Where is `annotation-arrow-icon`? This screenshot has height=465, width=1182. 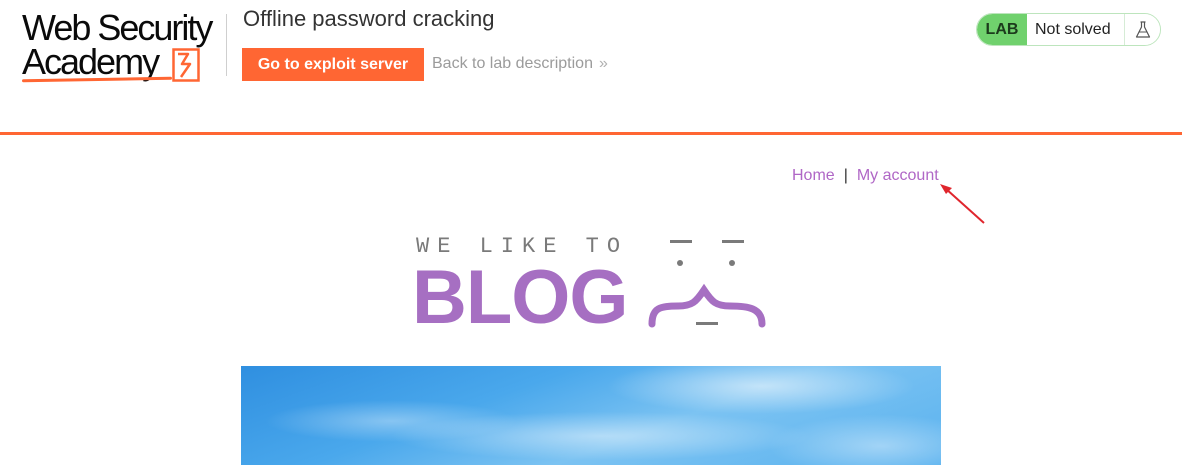
annotation-arrow-icon is located at coordinates (962, 204).